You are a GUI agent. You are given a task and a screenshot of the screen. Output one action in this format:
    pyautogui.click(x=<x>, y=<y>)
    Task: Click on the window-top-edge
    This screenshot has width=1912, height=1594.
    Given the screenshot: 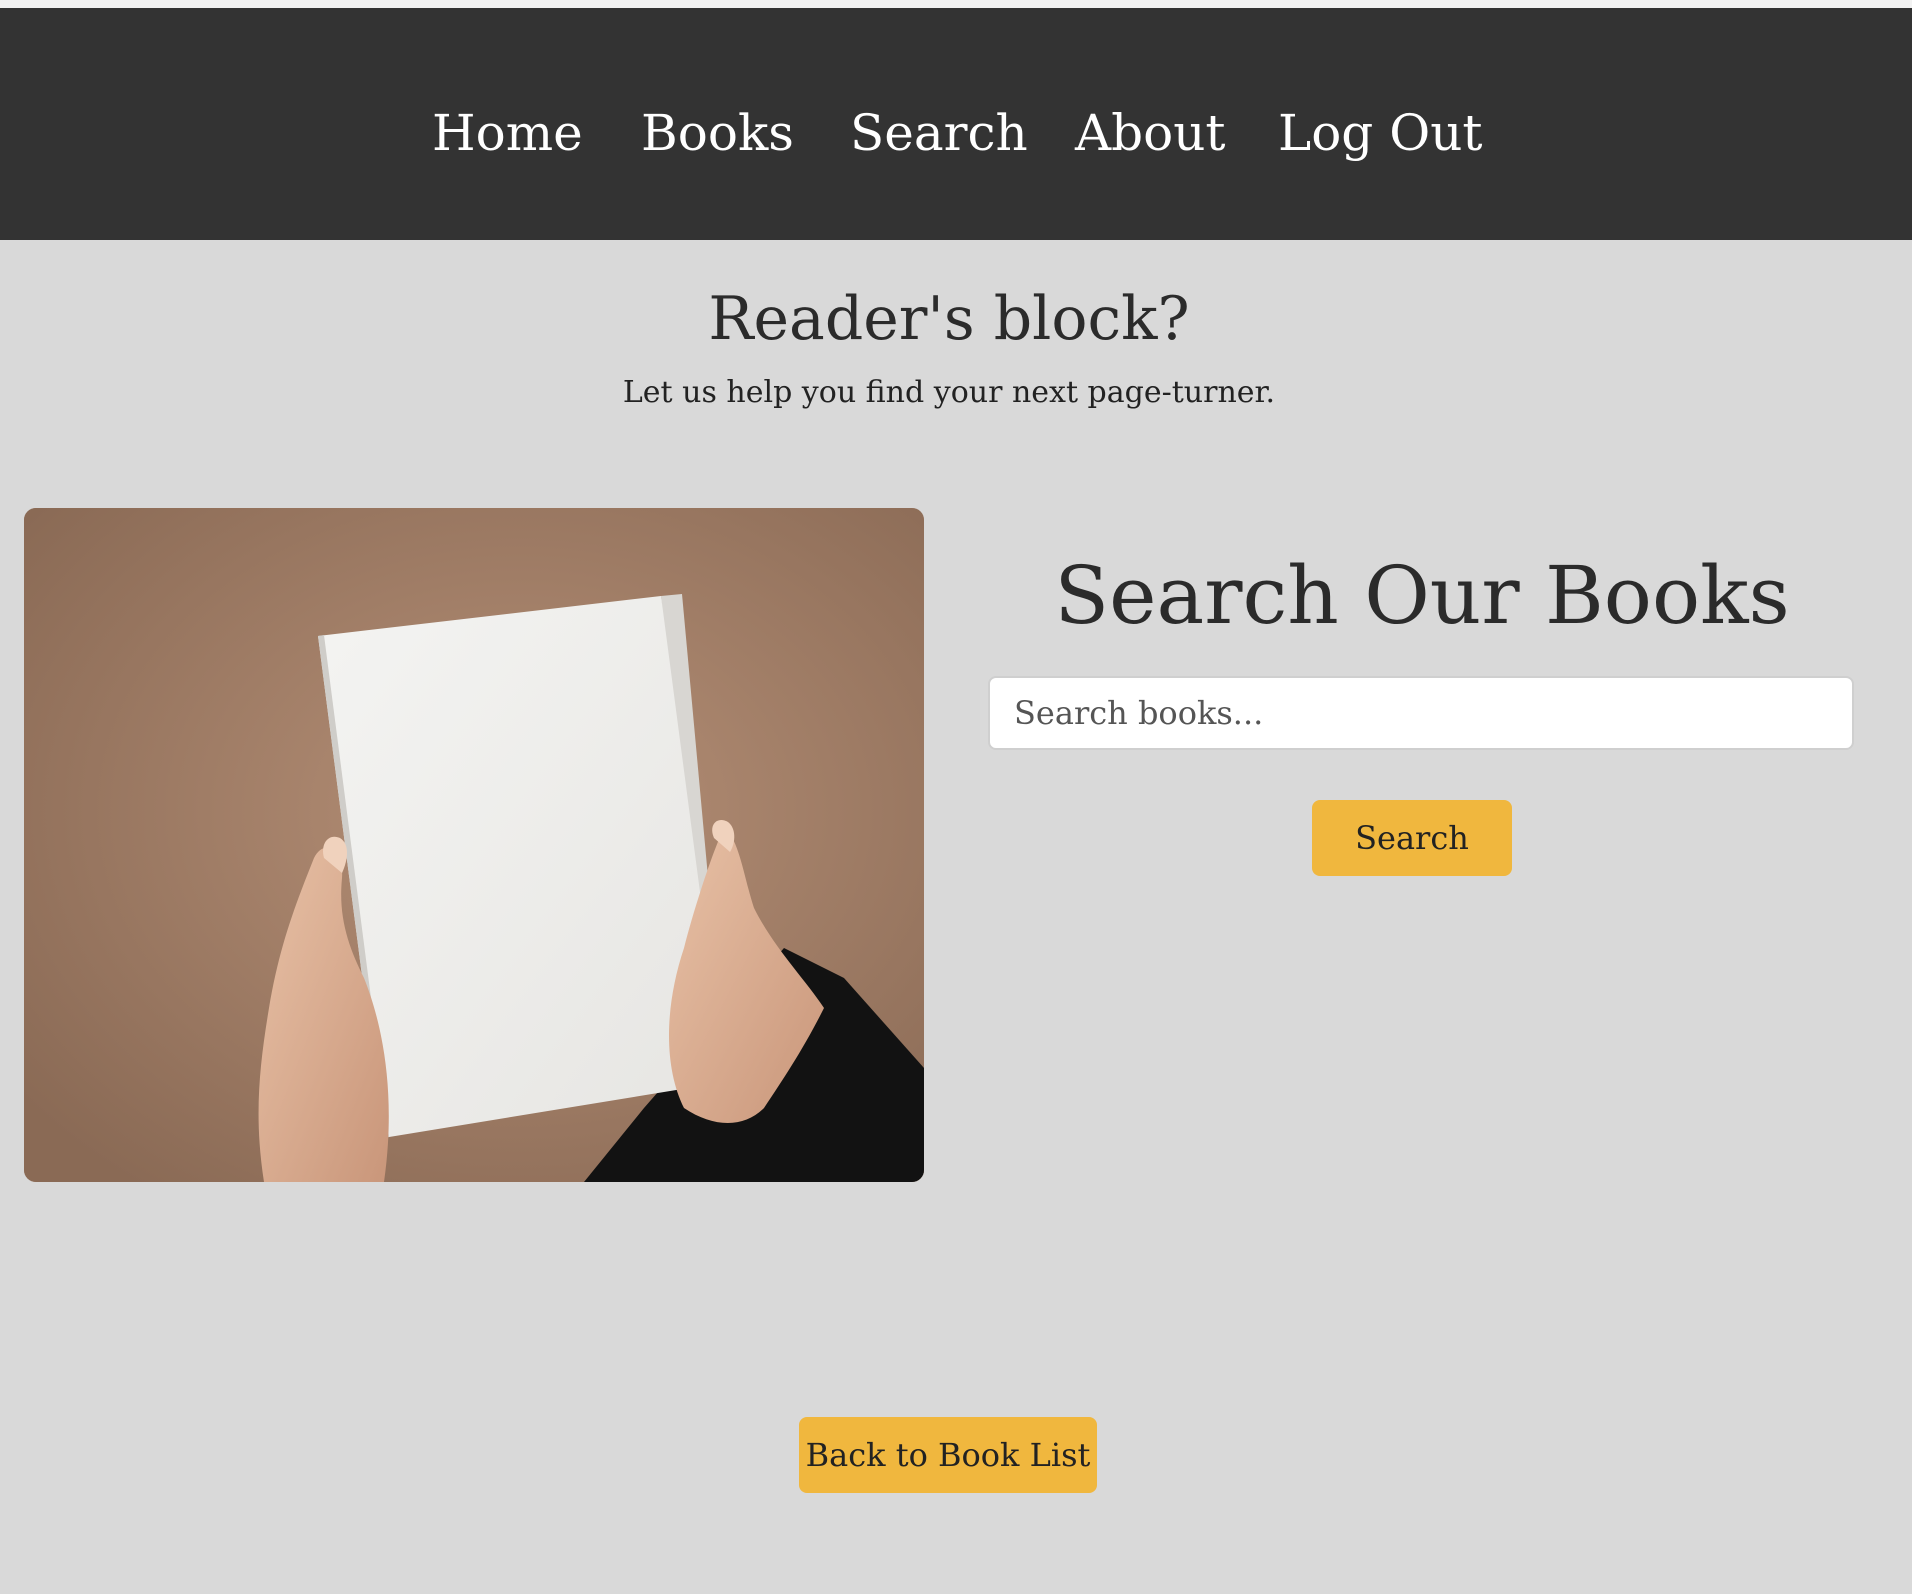 What is the action you would take?
    pyautogui.click(x=956, y=4)
    